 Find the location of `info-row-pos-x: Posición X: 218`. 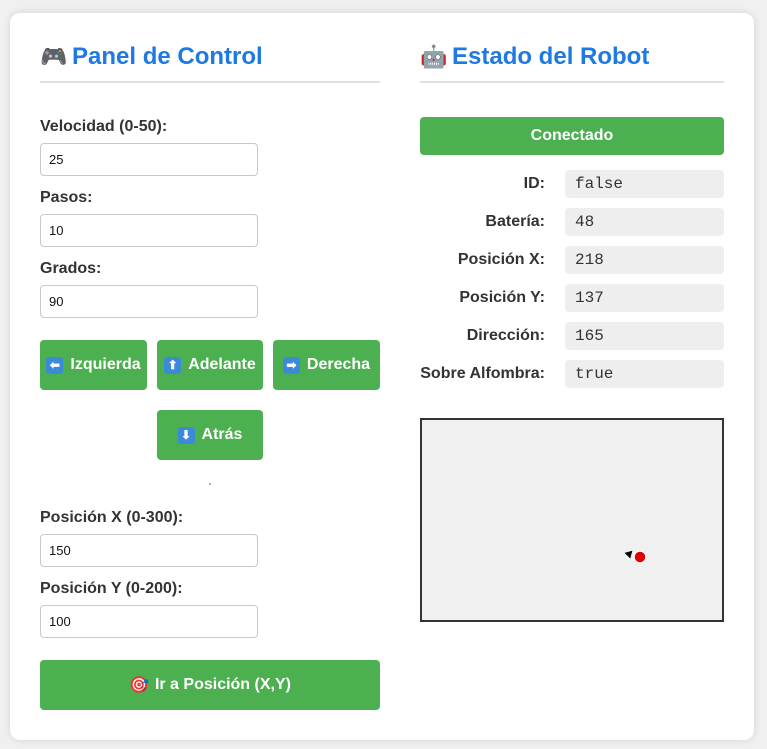

info-row-pos-x: Posición X: 218 is located at coordinates (572, 260).